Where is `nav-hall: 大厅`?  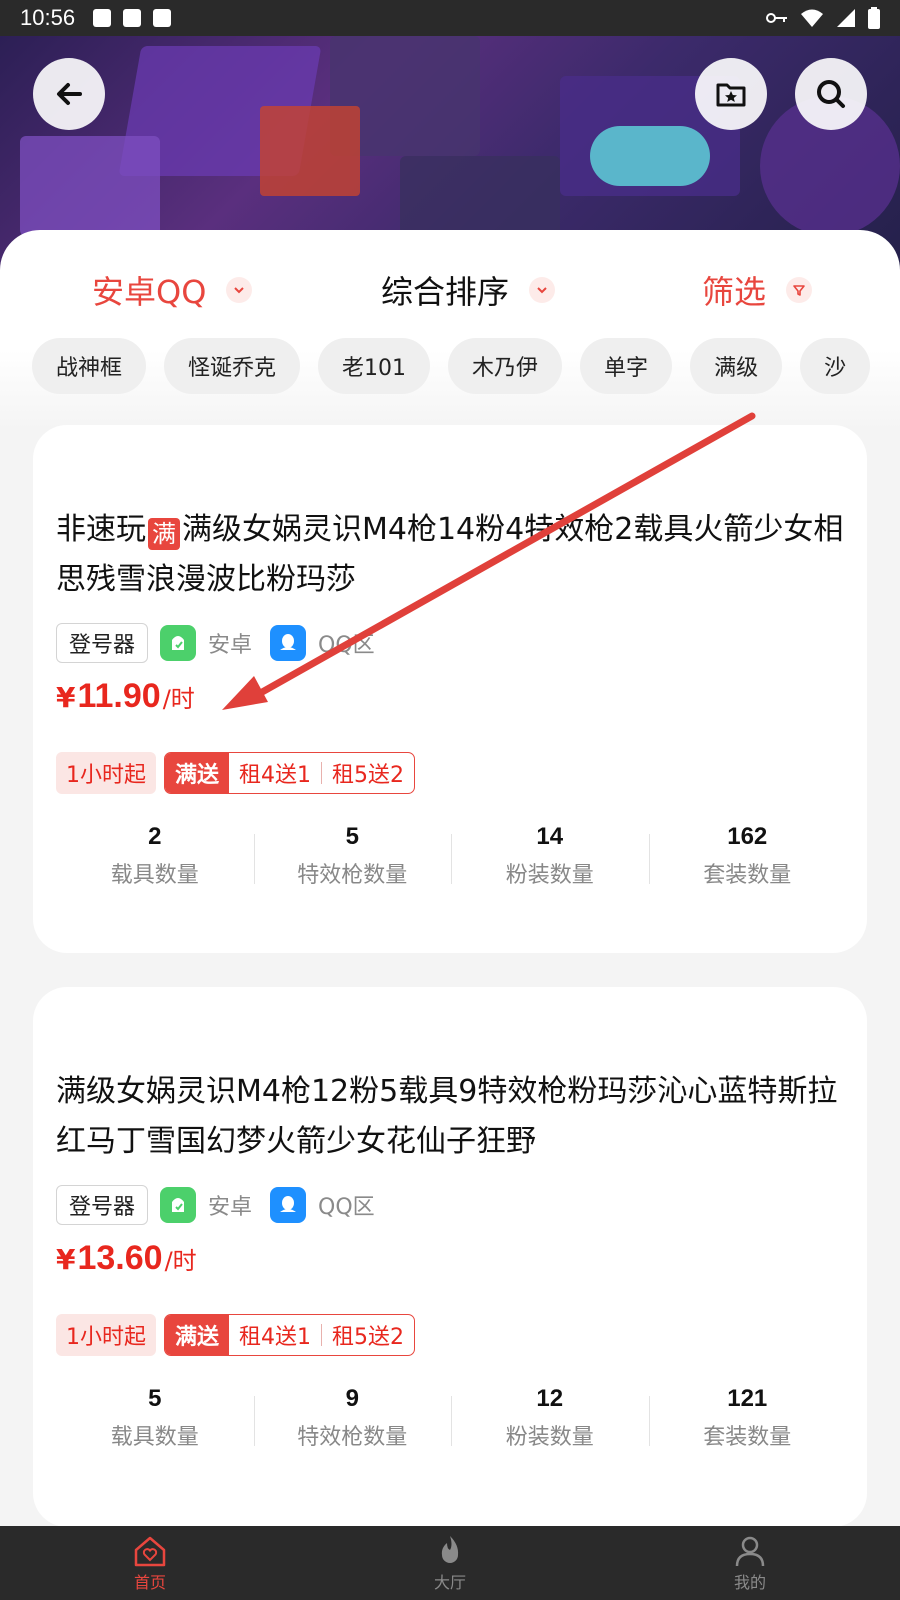
nav-hall: 大厅 is located at coordinates (450, 1563).